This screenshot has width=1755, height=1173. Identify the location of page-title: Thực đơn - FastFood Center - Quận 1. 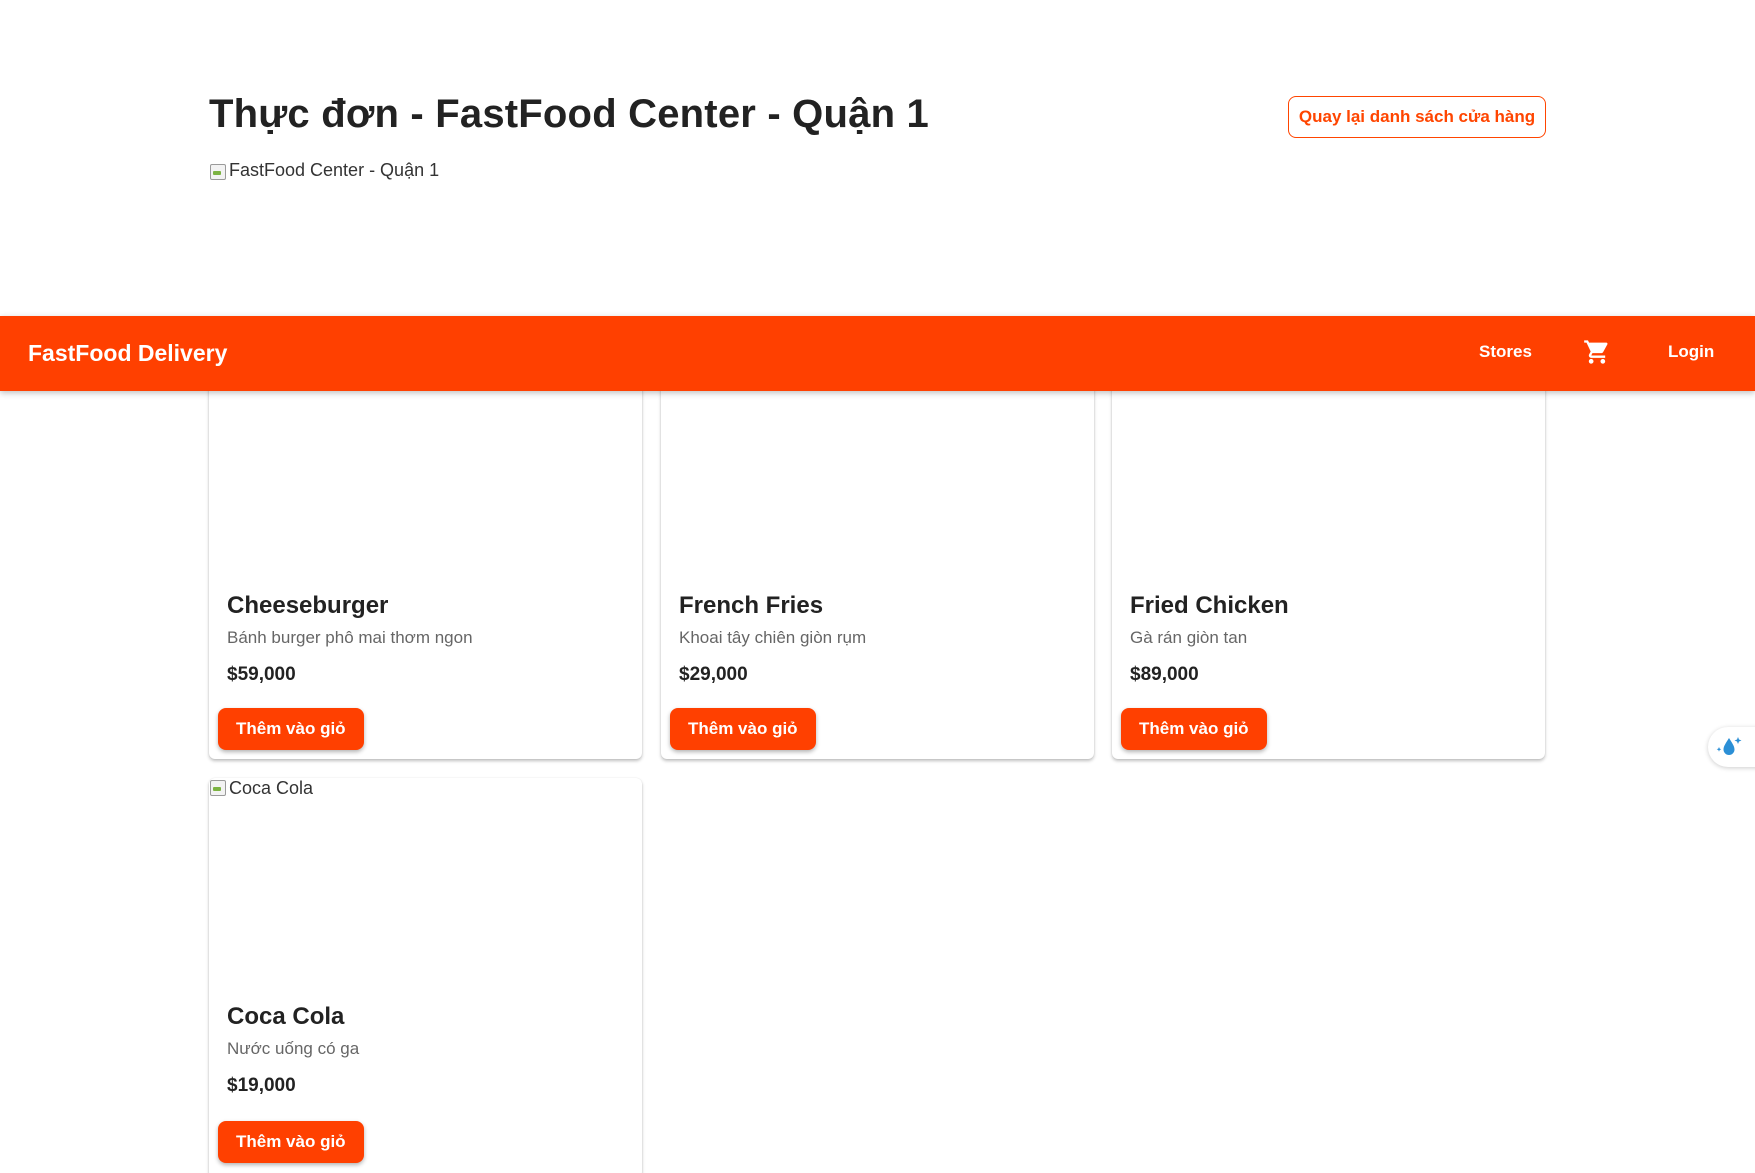
(569, 114).